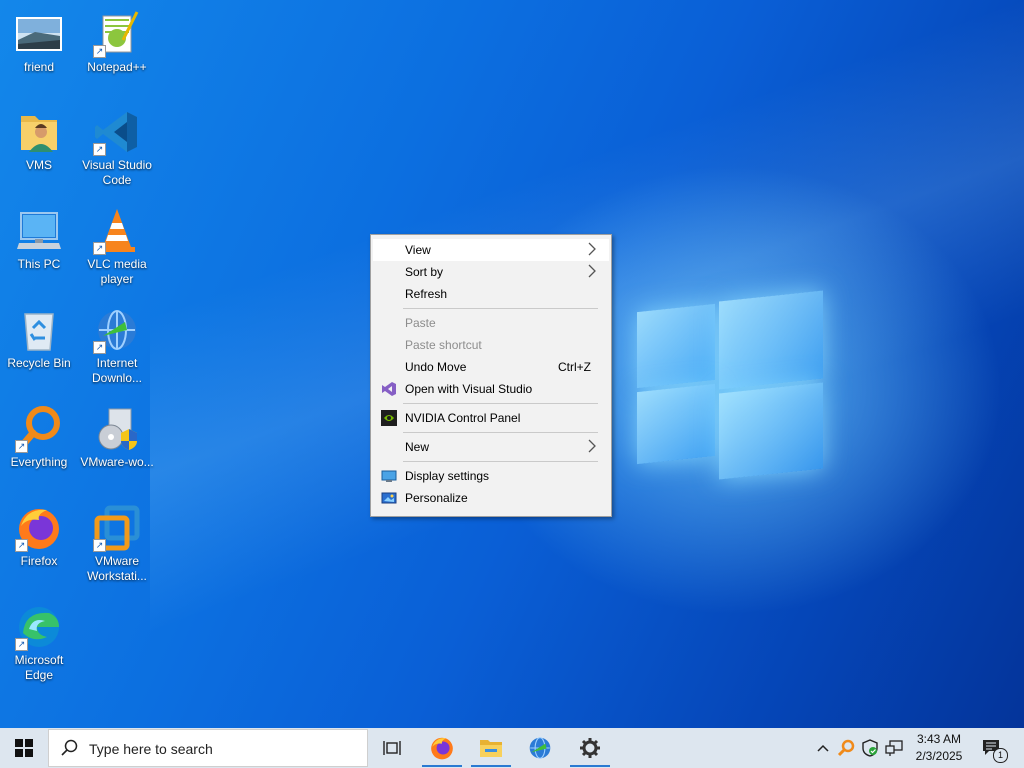 The image size is (1024, 768). Describe the element at coordinates (469, 389) in the screenshot. I see `menu-item-label: Open with Visual Studio` at that location.